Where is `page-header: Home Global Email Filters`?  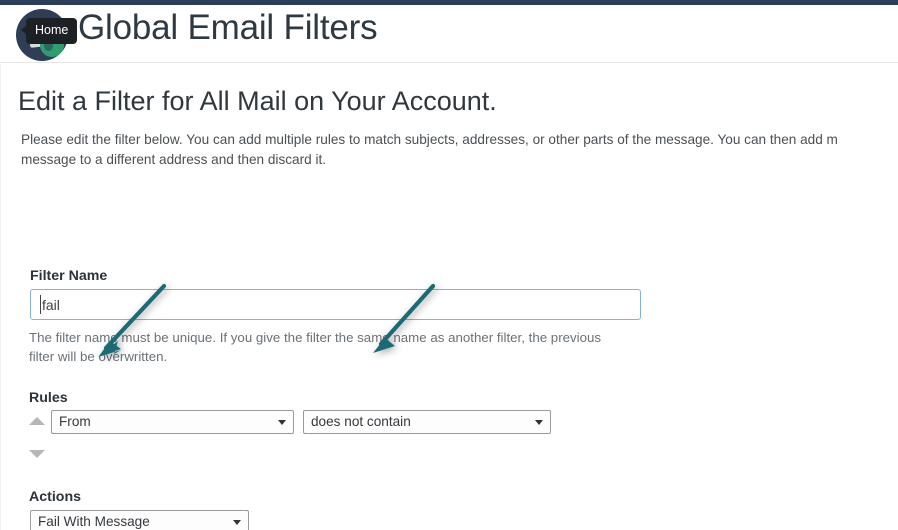 page-header: Home Global Email Filters is located at coordinates (449, 34).